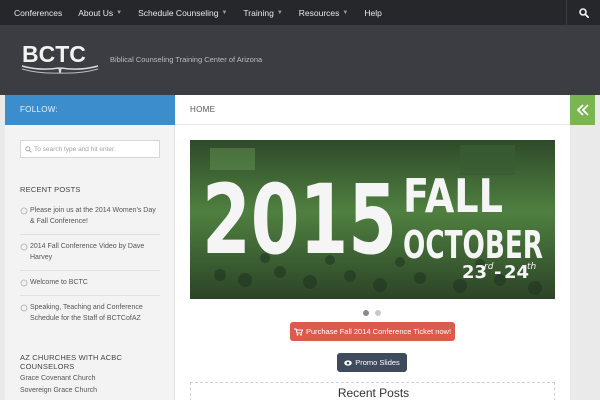 This screenshot has width=600, height=400. Describe the element at coordinates (516, 272) in the screenshot. I see `slide-day-end: 24` at that location.